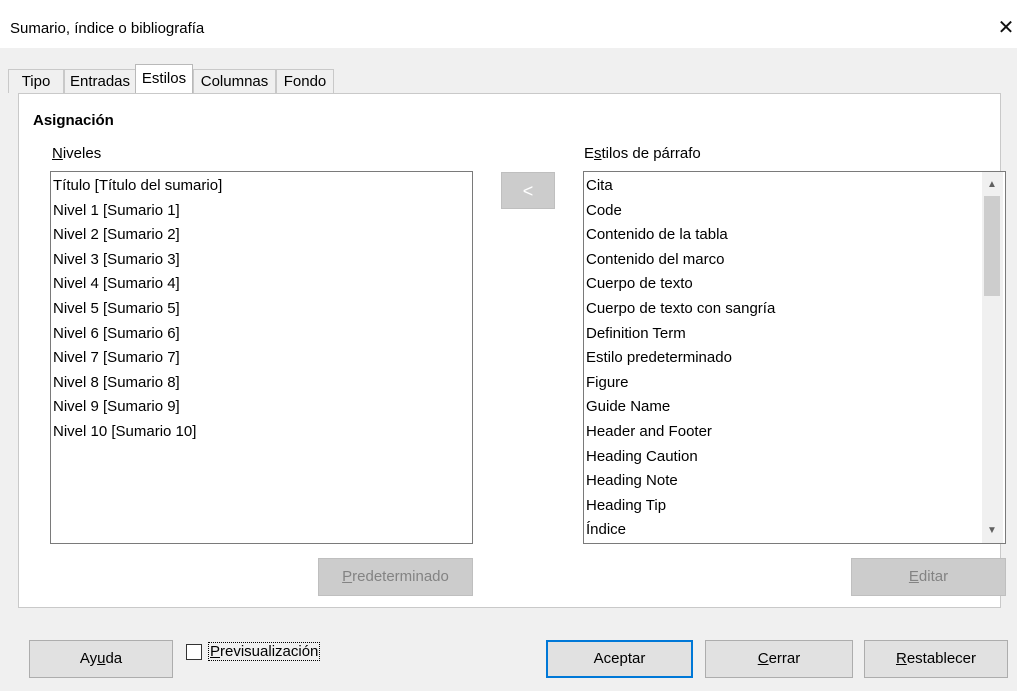 The width and height of the screenshot is (1017, 691). What do you see at coordinates (508, 24) in the screenshot?
I see `titlebar: Sumario, índice o bibliografía ✕` at bounding box center [508, 24].